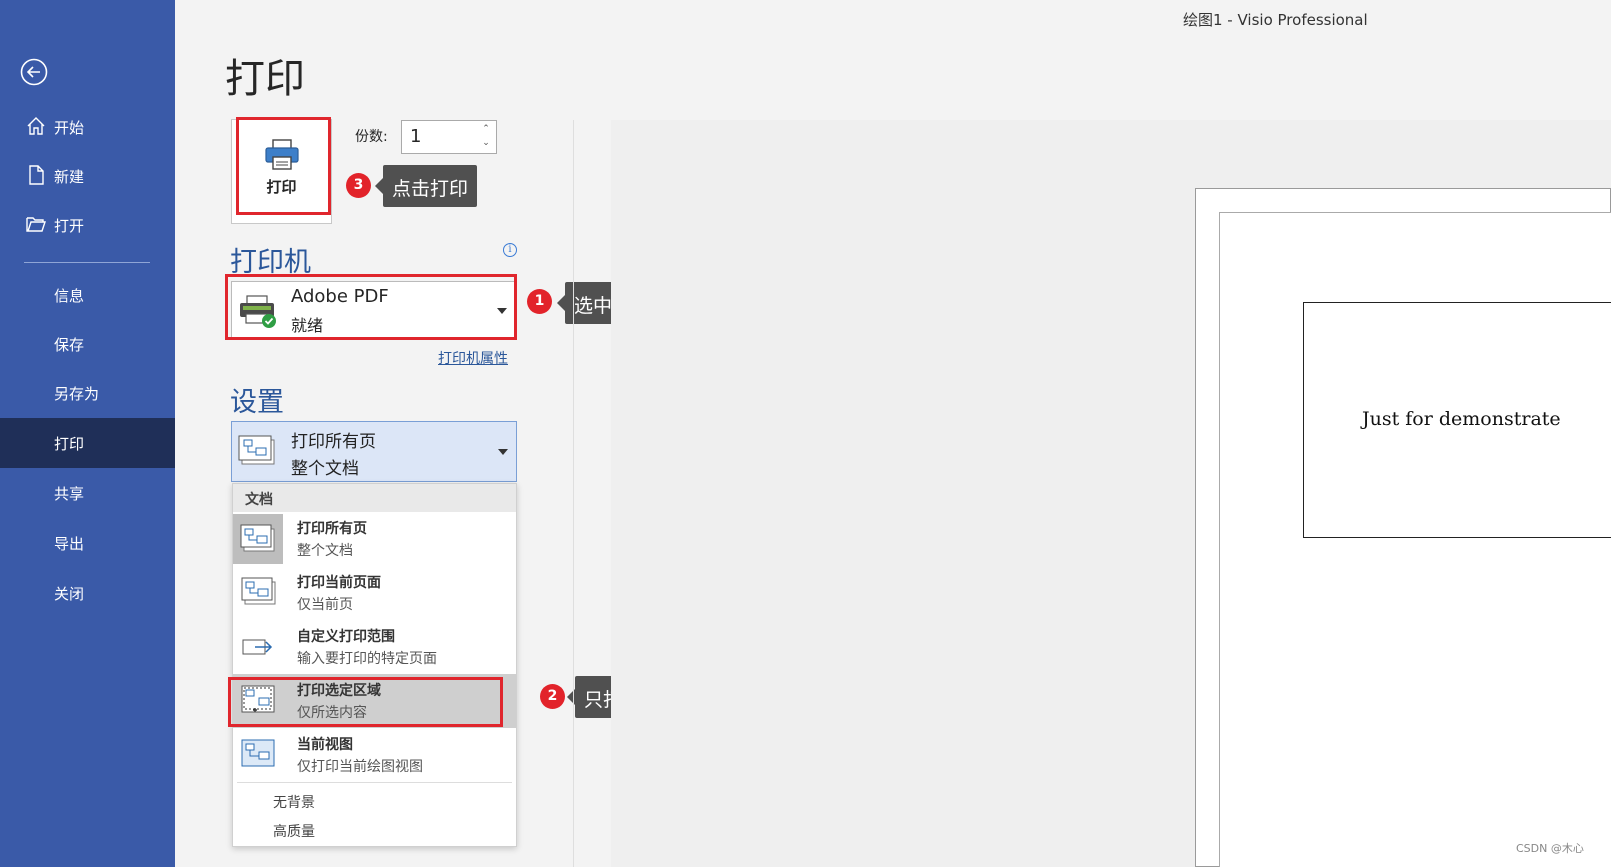 Image resolution: width=1611 pixels, height=867 pixels. Describe the element at coordinates (294, 802) in the screenshot. I see `option-no-background: 无背景` at that location.